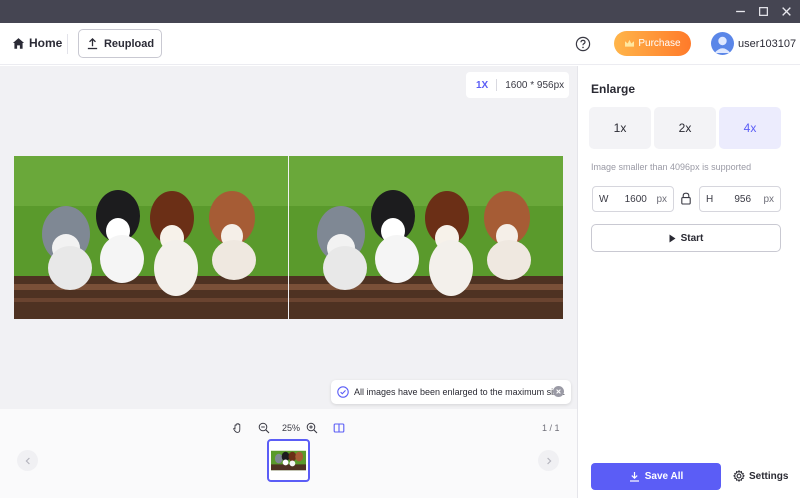 The height and width of the screenshot is (498, 800). I want to click on purchase-label: Purchase, so click(659, 43).